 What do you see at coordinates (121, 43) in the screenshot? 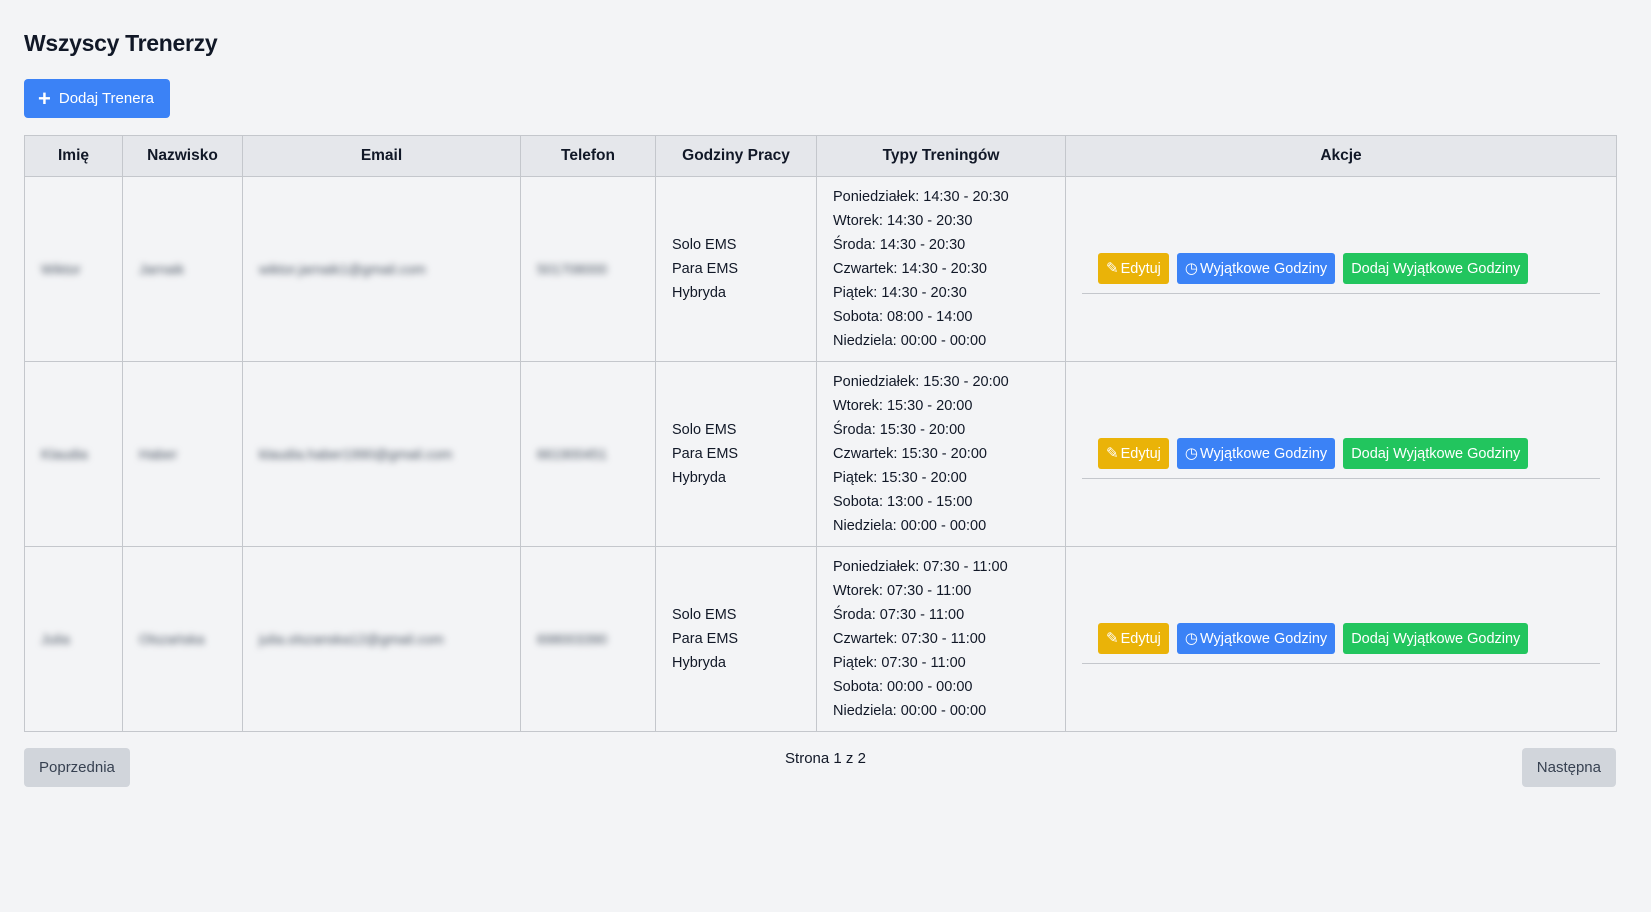
I see `page-title: Wszyscy Trenerzy` at bounding box center [121, 43].